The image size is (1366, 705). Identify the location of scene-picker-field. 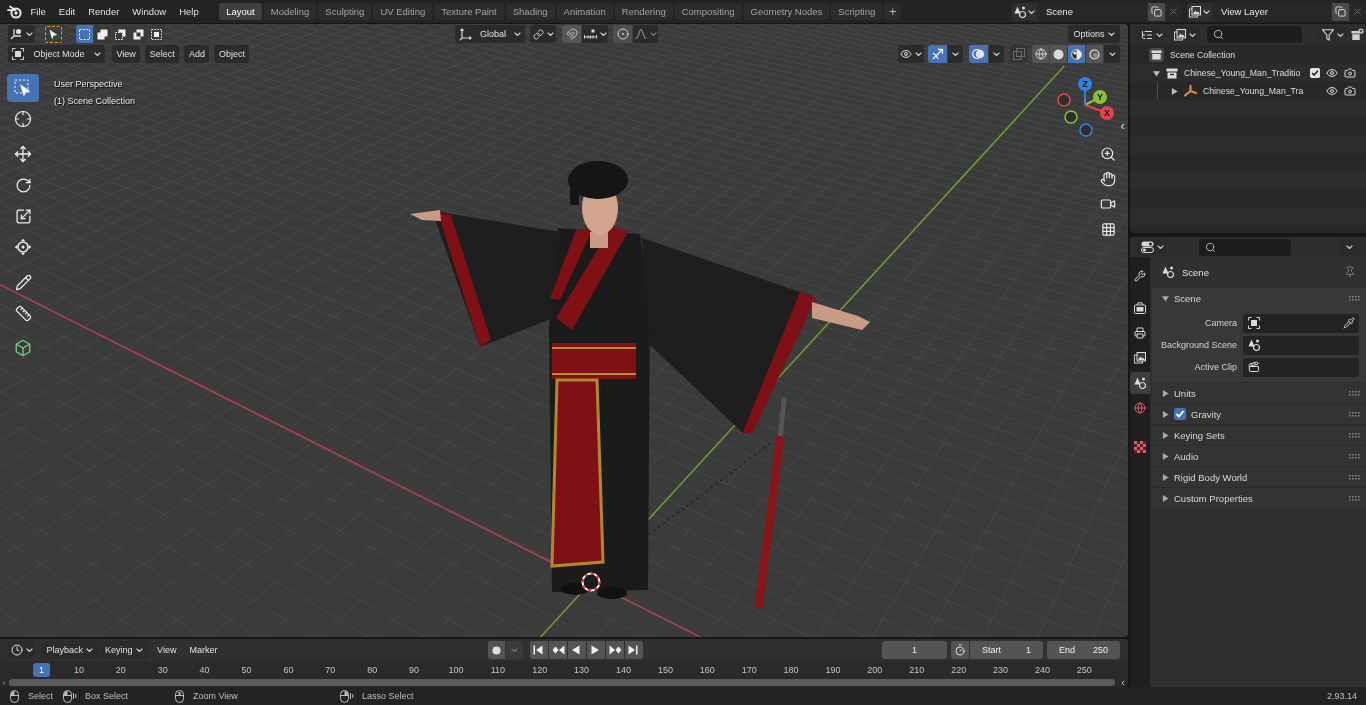
(1301, 345).